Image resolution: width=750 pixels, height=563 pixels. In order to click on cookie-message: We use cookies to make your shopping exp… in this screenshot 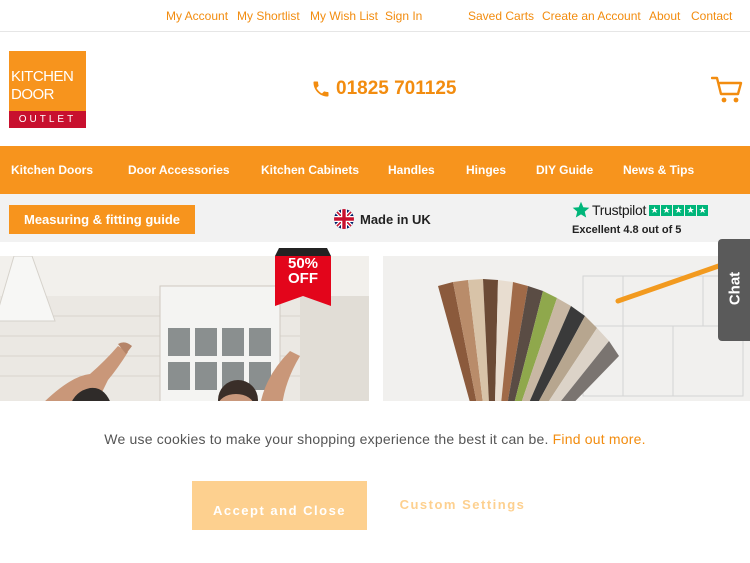, I will do `click(375, 439)`.